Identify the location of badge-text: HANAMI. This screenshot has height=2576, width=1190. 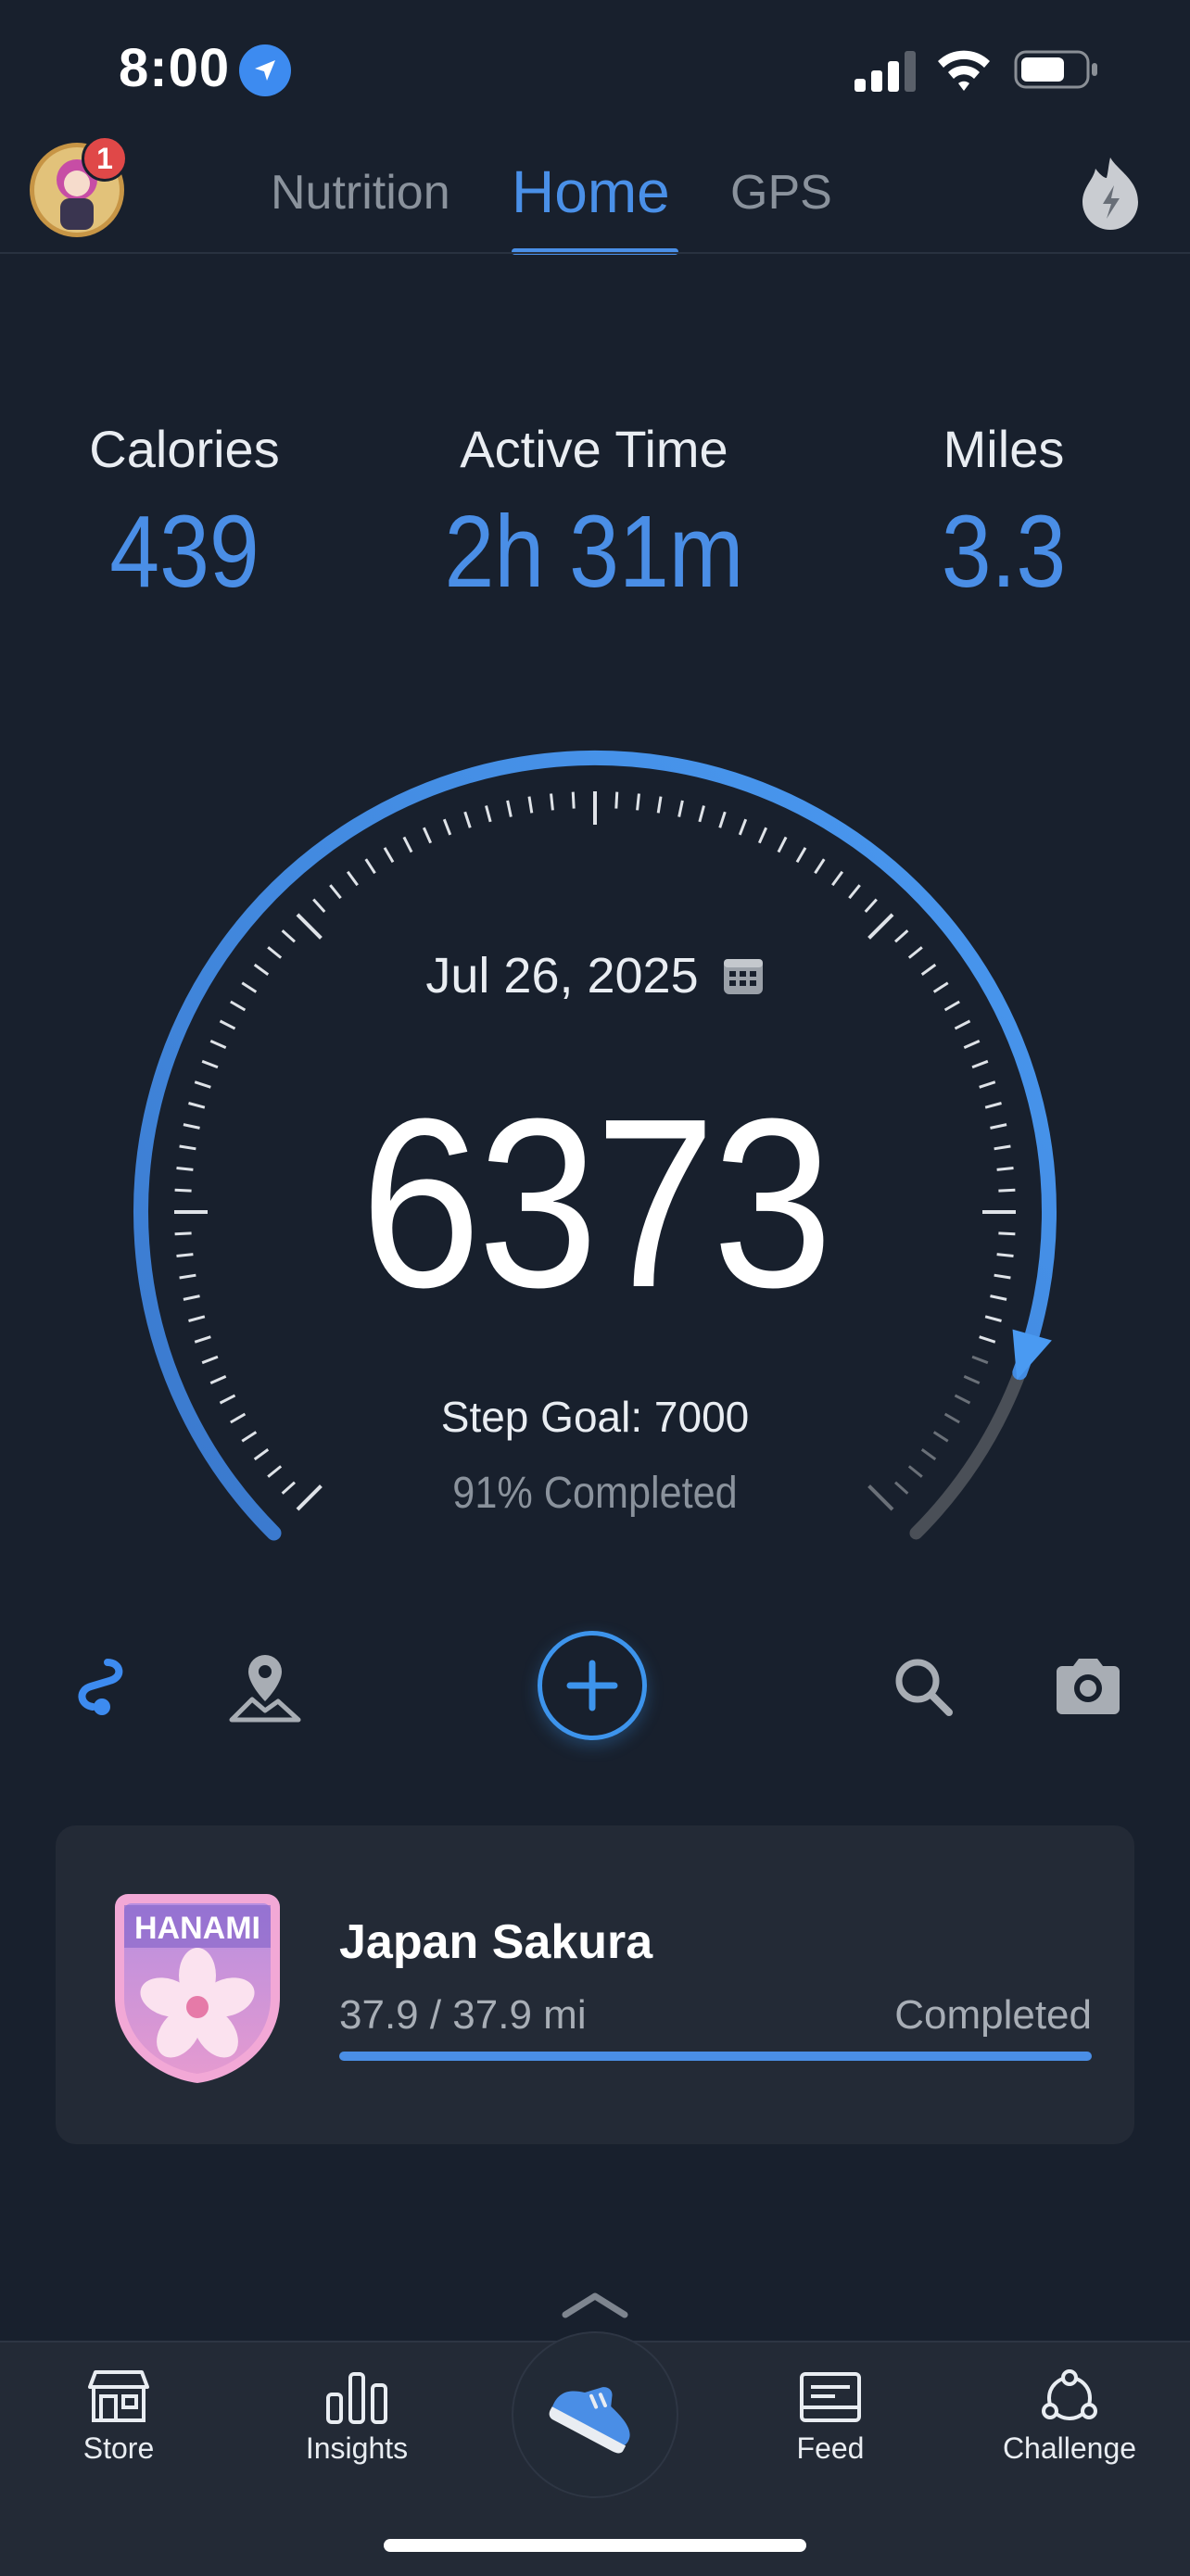
(197, 1928).